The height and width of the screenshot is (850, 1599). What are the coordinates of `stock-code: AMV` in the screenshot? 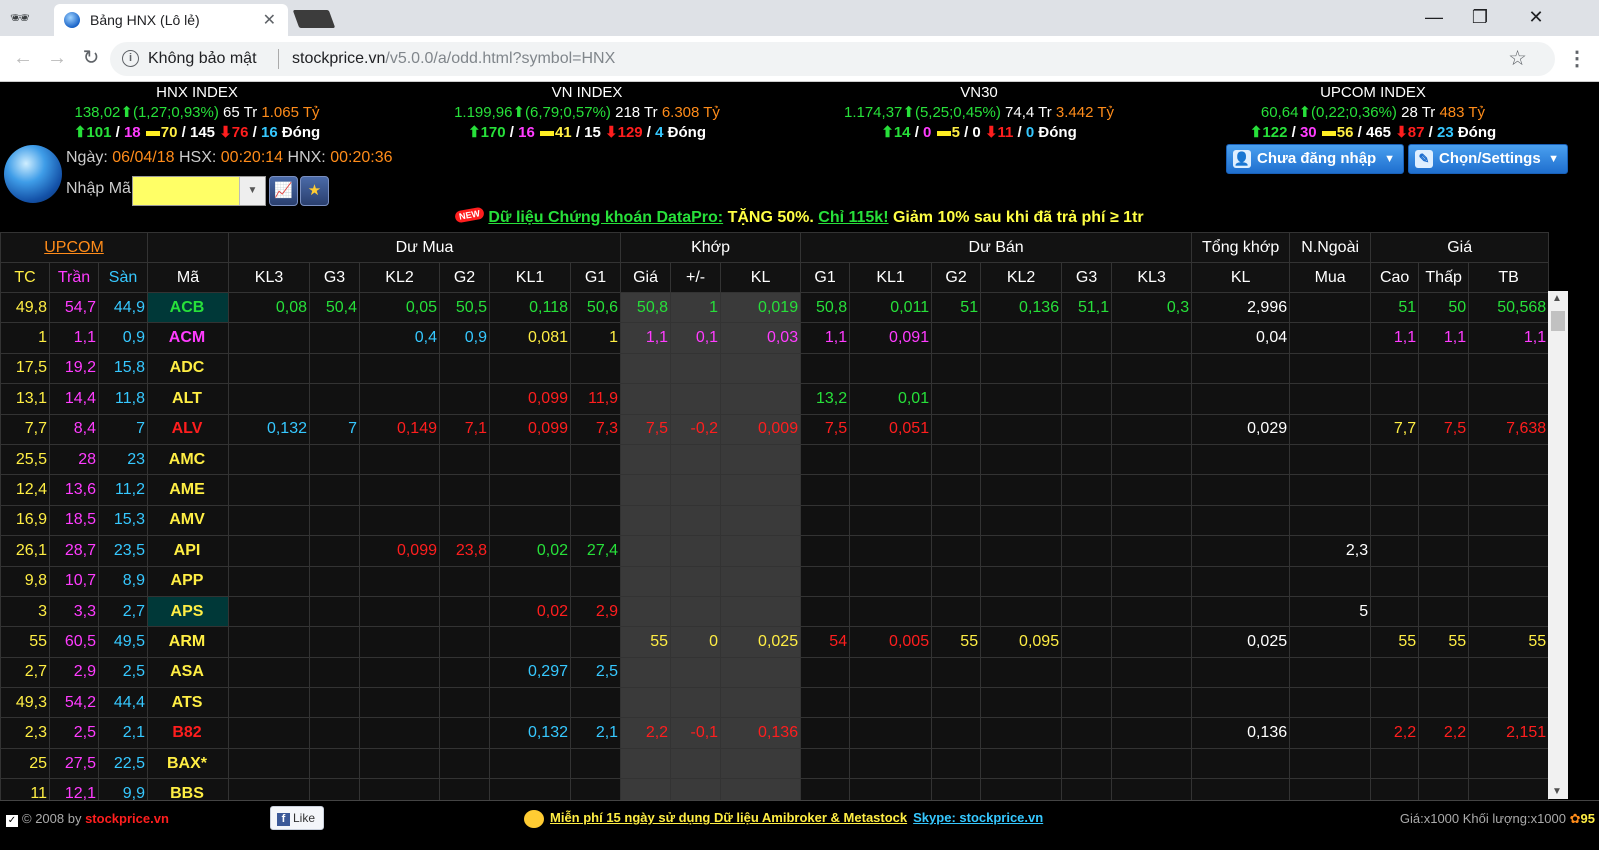 It's located at (188, 520).